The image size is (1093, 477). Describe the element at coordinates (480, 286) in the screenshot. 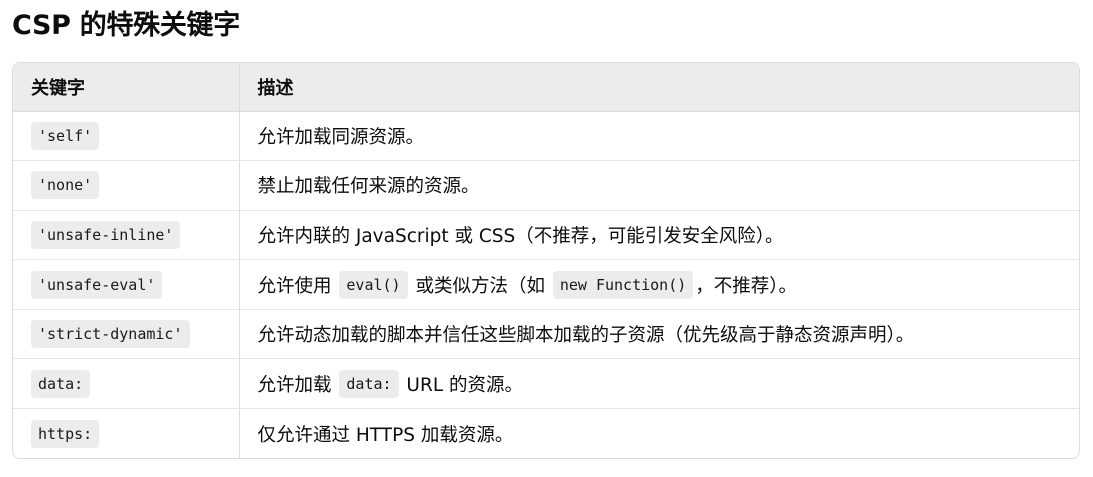

I see `description-text: 或类似方法（如` at that location.